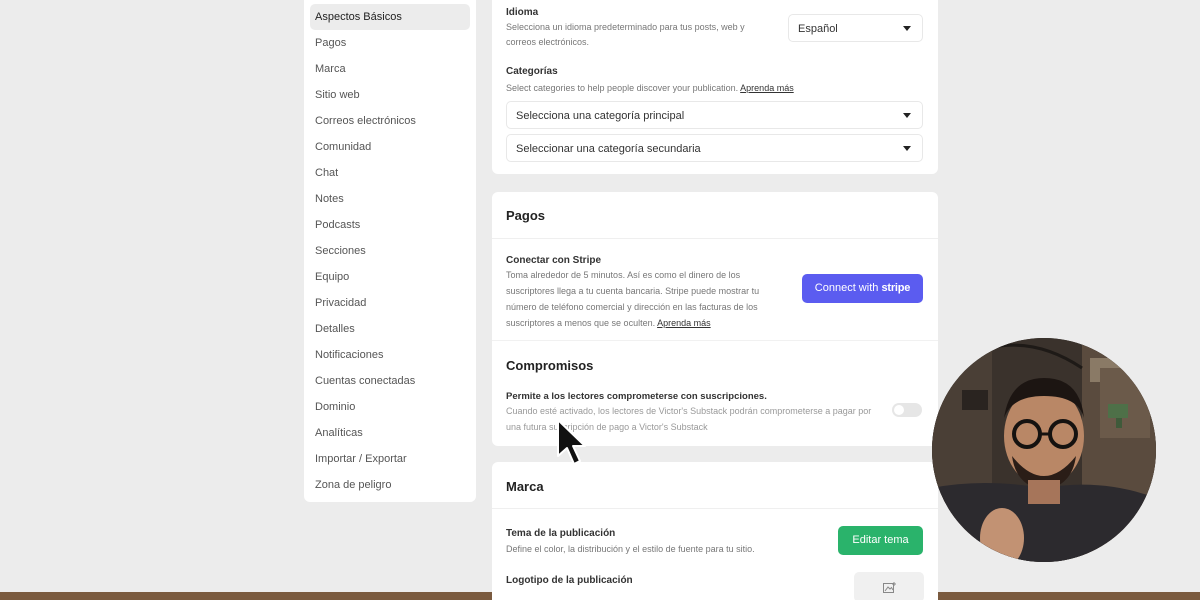 This screenshot has height=600, width=1200. What do you see at coordinates (767, 88) in the screenshot?
I see `categories-learn-more-link: Aprenda más` at bounding box center [767, 88].